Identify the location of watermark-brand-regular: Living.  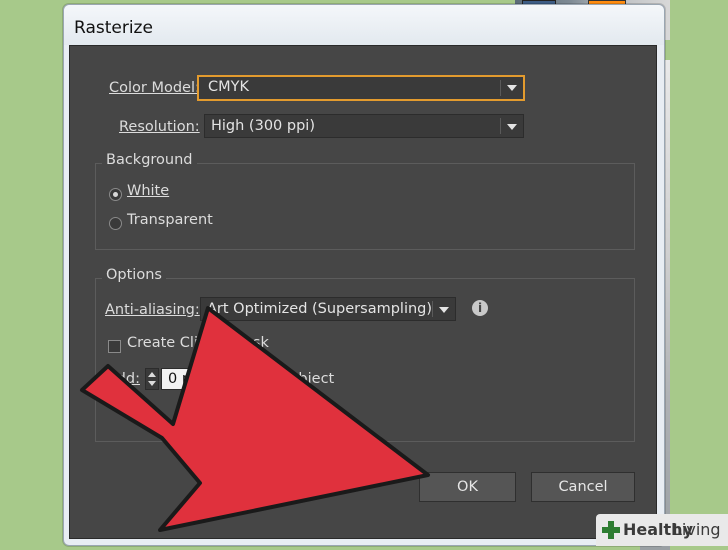
(697, 529).